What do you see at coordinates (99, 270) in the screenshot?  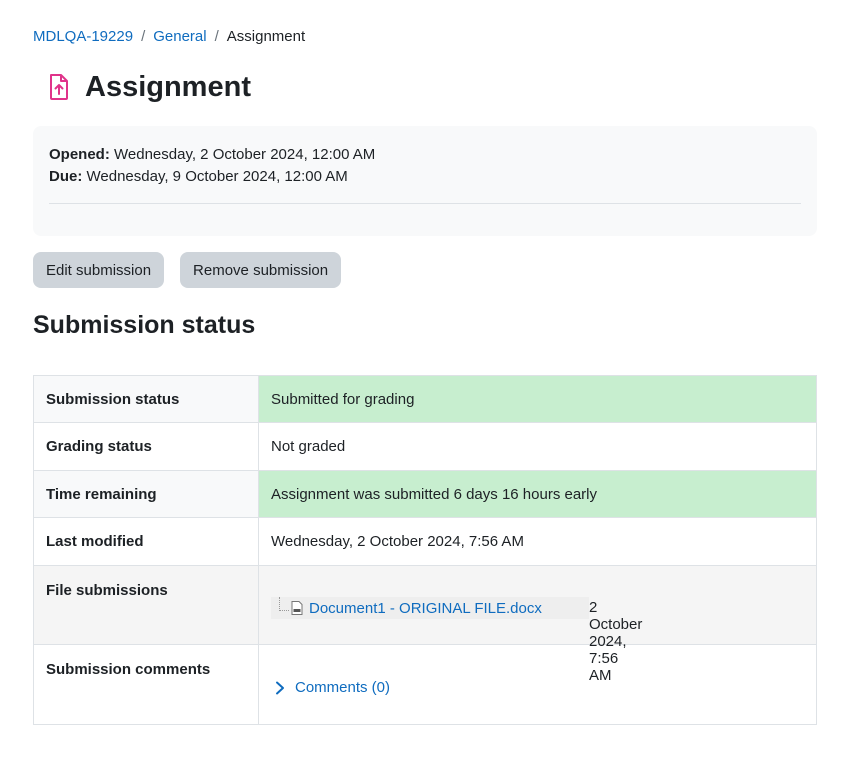 I see `edit-submission-button: Edit submission` at bounding box center [99, 270].